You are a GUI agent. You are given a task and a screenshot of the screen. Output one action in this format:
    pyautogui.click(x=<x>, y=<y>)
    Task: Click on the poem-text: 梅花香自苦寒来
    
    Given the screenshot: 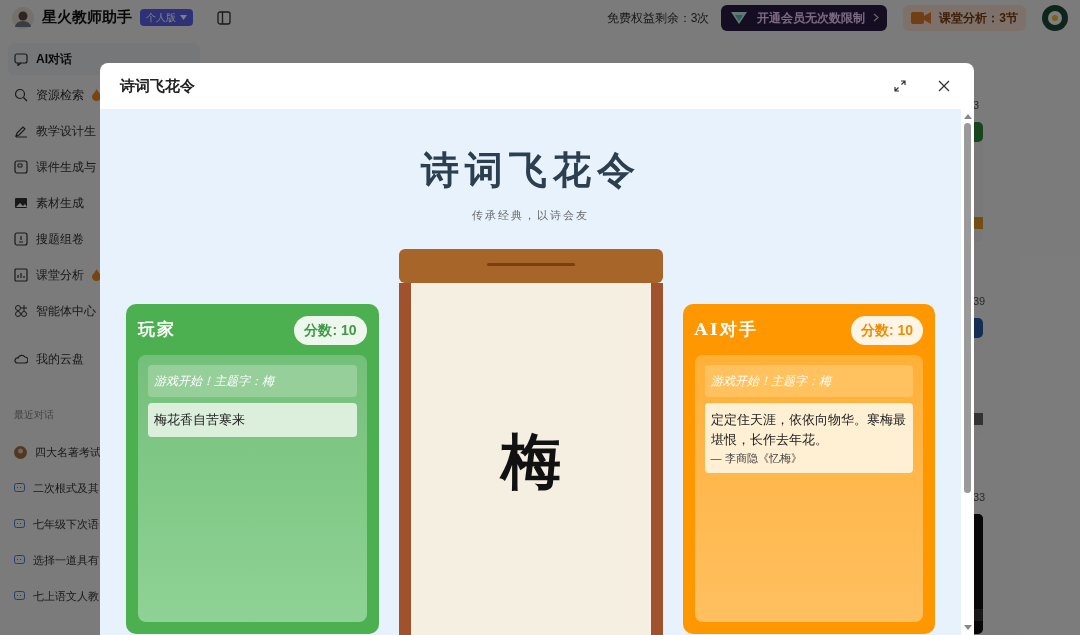 What is the action you would take?
    pyautogui.click(x=200, y=419)
    